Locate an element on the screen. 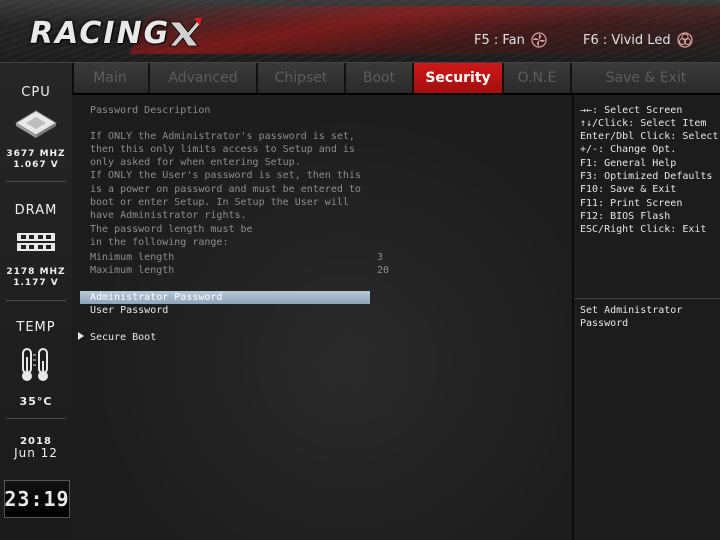 Image resolution: width=720 pixels, height=540 pixels. key-help-line: Enter/Dbl Click: Select is located at coordinates (649, 136).